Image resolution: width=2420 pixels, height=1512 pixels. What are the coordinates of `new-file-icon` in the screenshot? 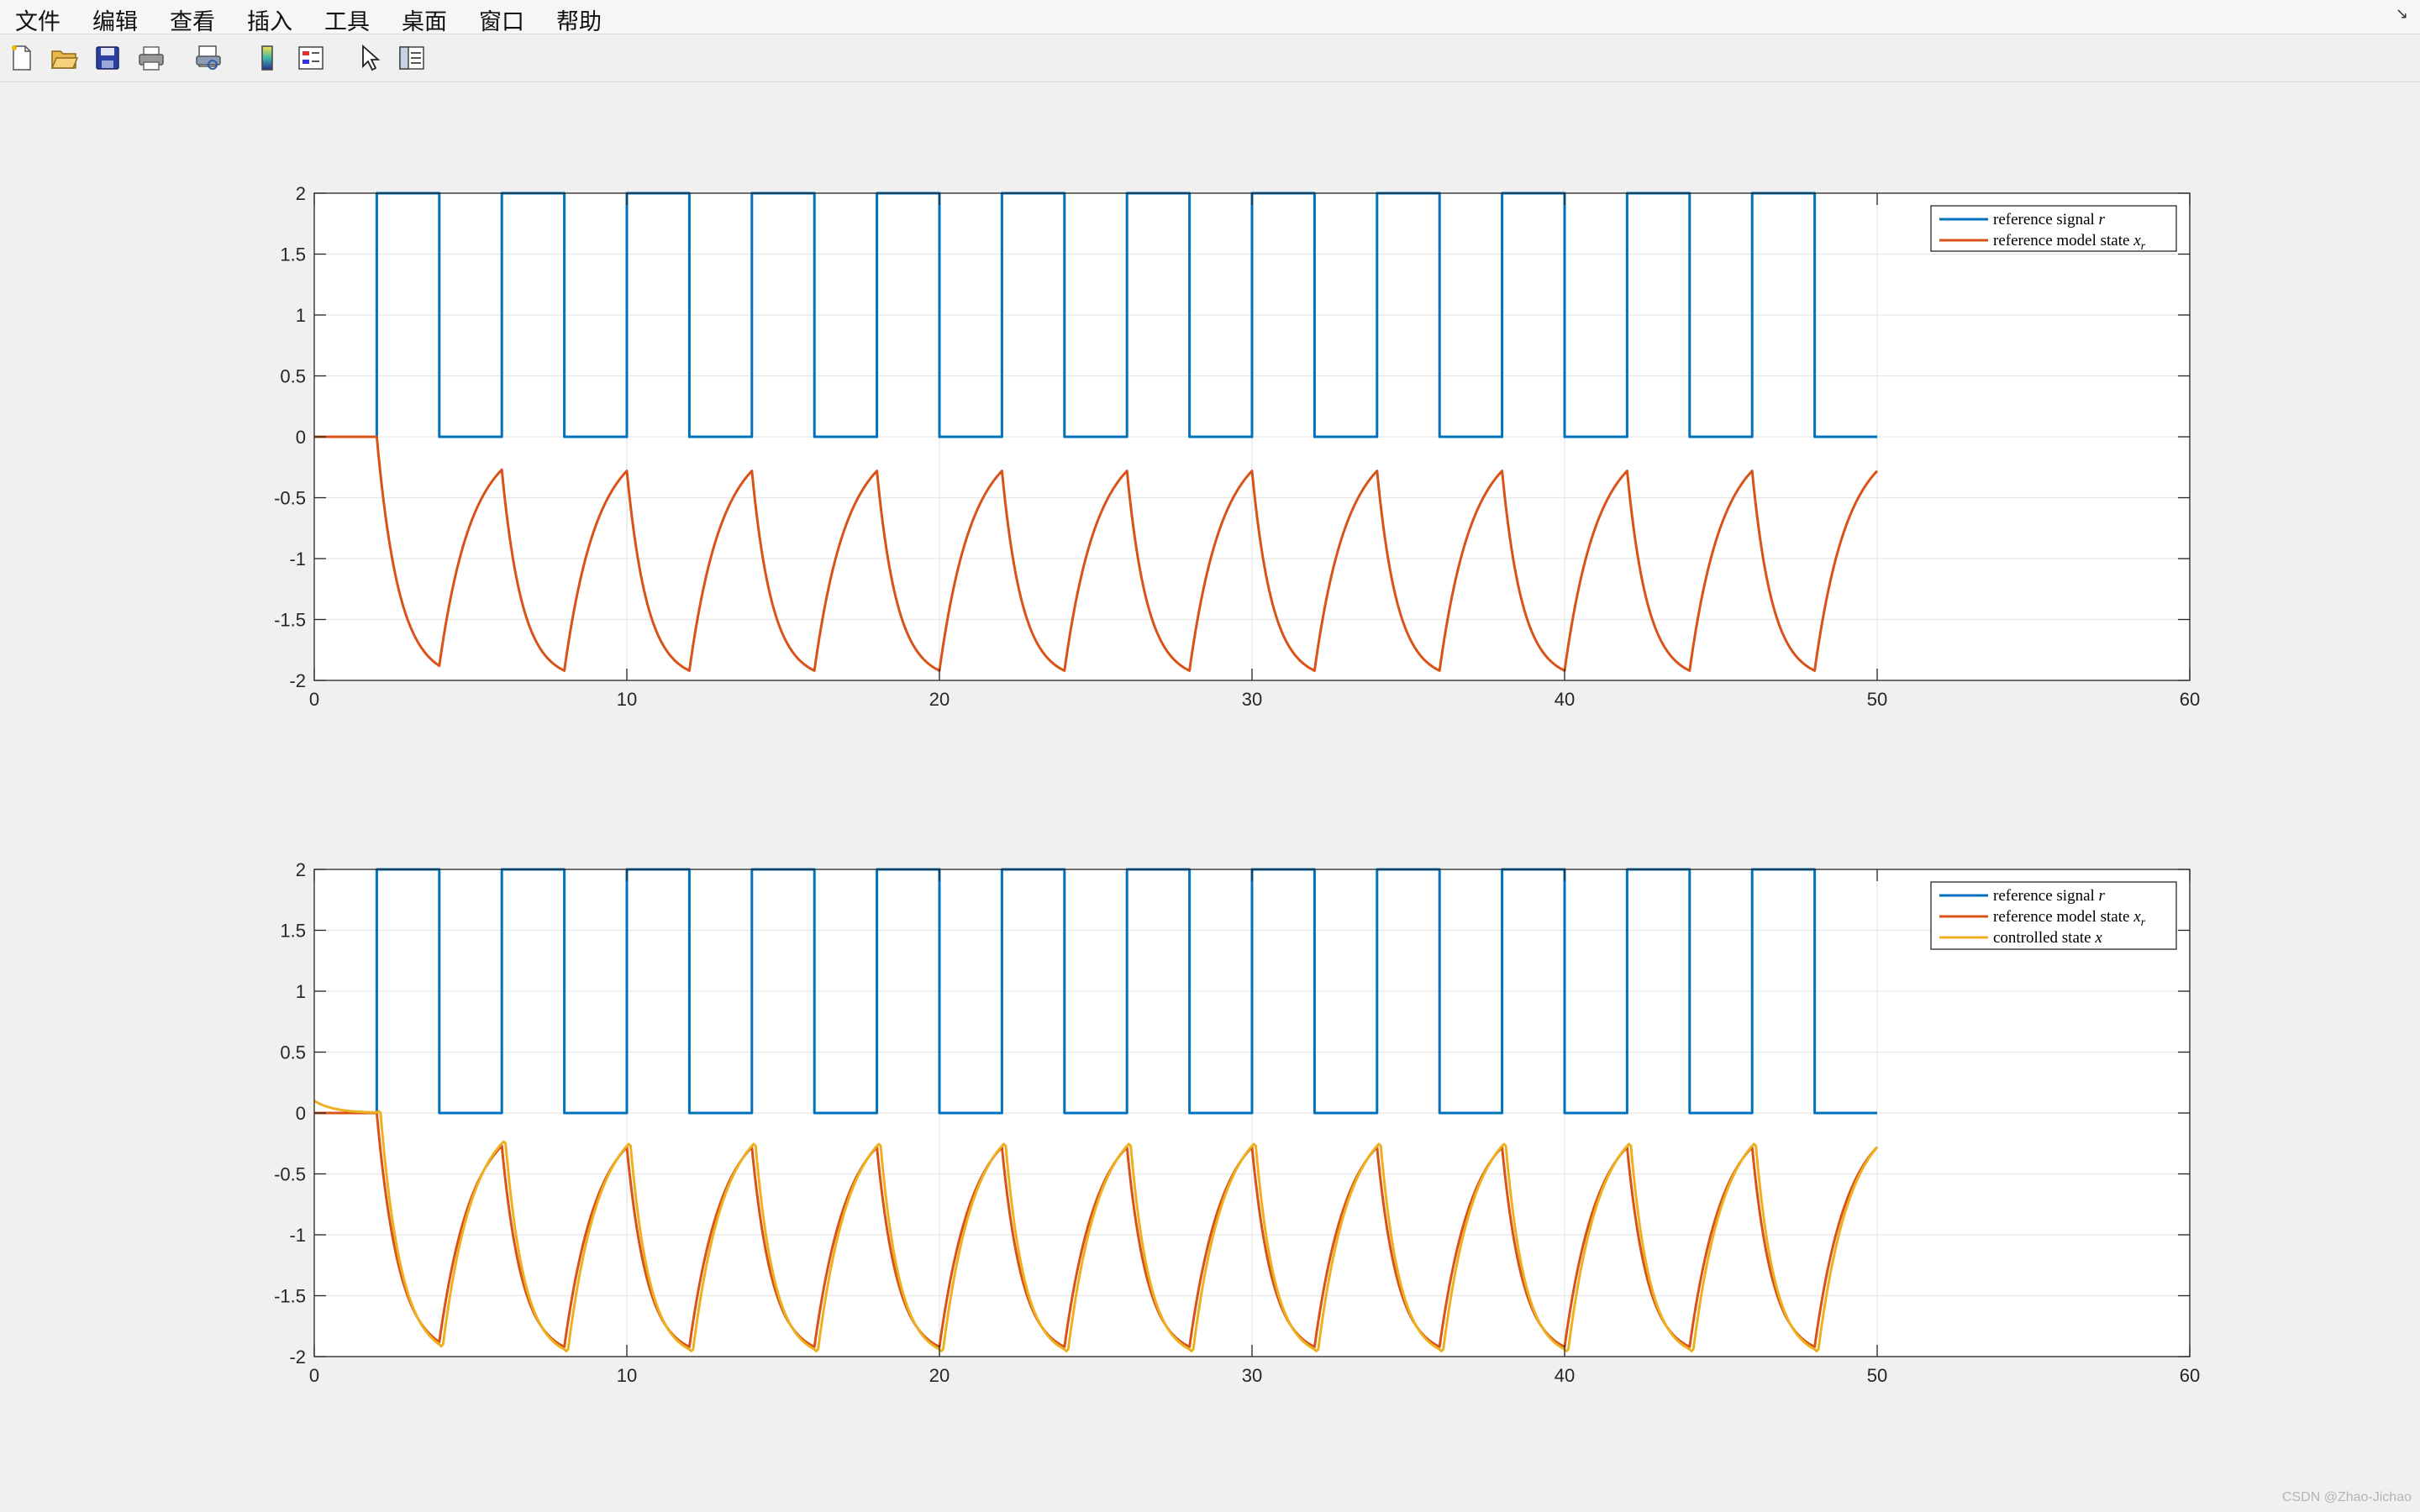 It's located at (22, 58).